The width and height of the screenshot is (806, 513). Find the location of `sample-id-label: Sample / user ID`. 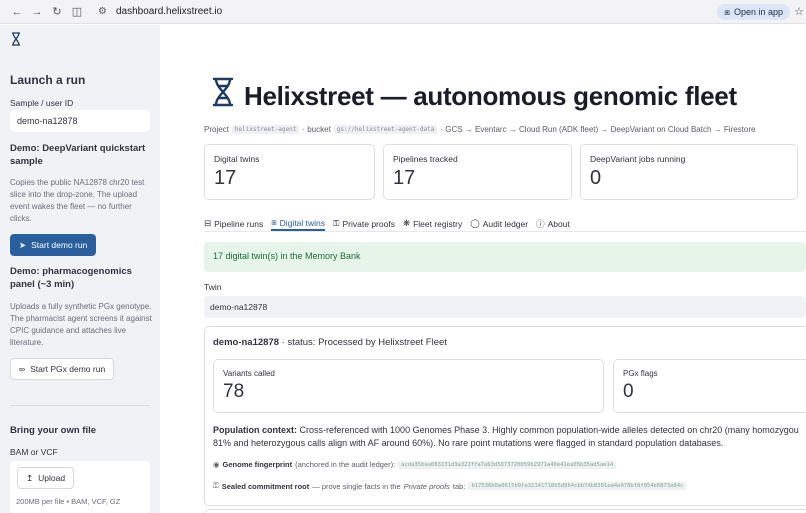

sample-id-label: Sample / user ID is located at coordinates (42, 103).